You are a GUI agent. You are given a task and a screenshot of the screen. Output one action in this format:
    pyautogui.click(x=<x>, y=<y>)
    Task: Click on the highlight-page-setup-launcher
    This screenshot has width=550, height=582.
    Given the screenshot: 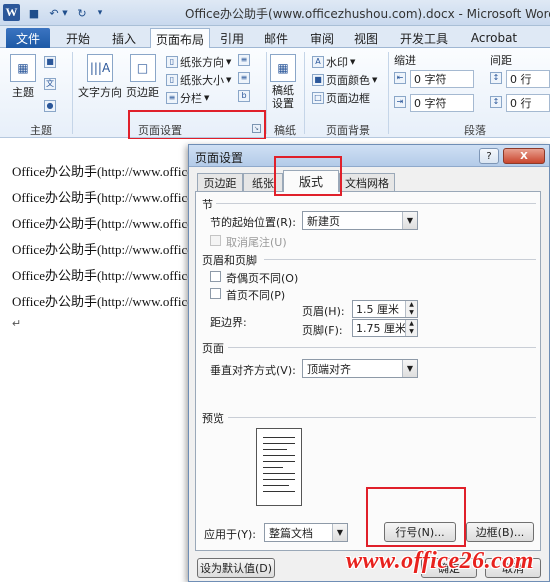 What is the action you would take?
    pyautogui.click(x=197, y=125)
    